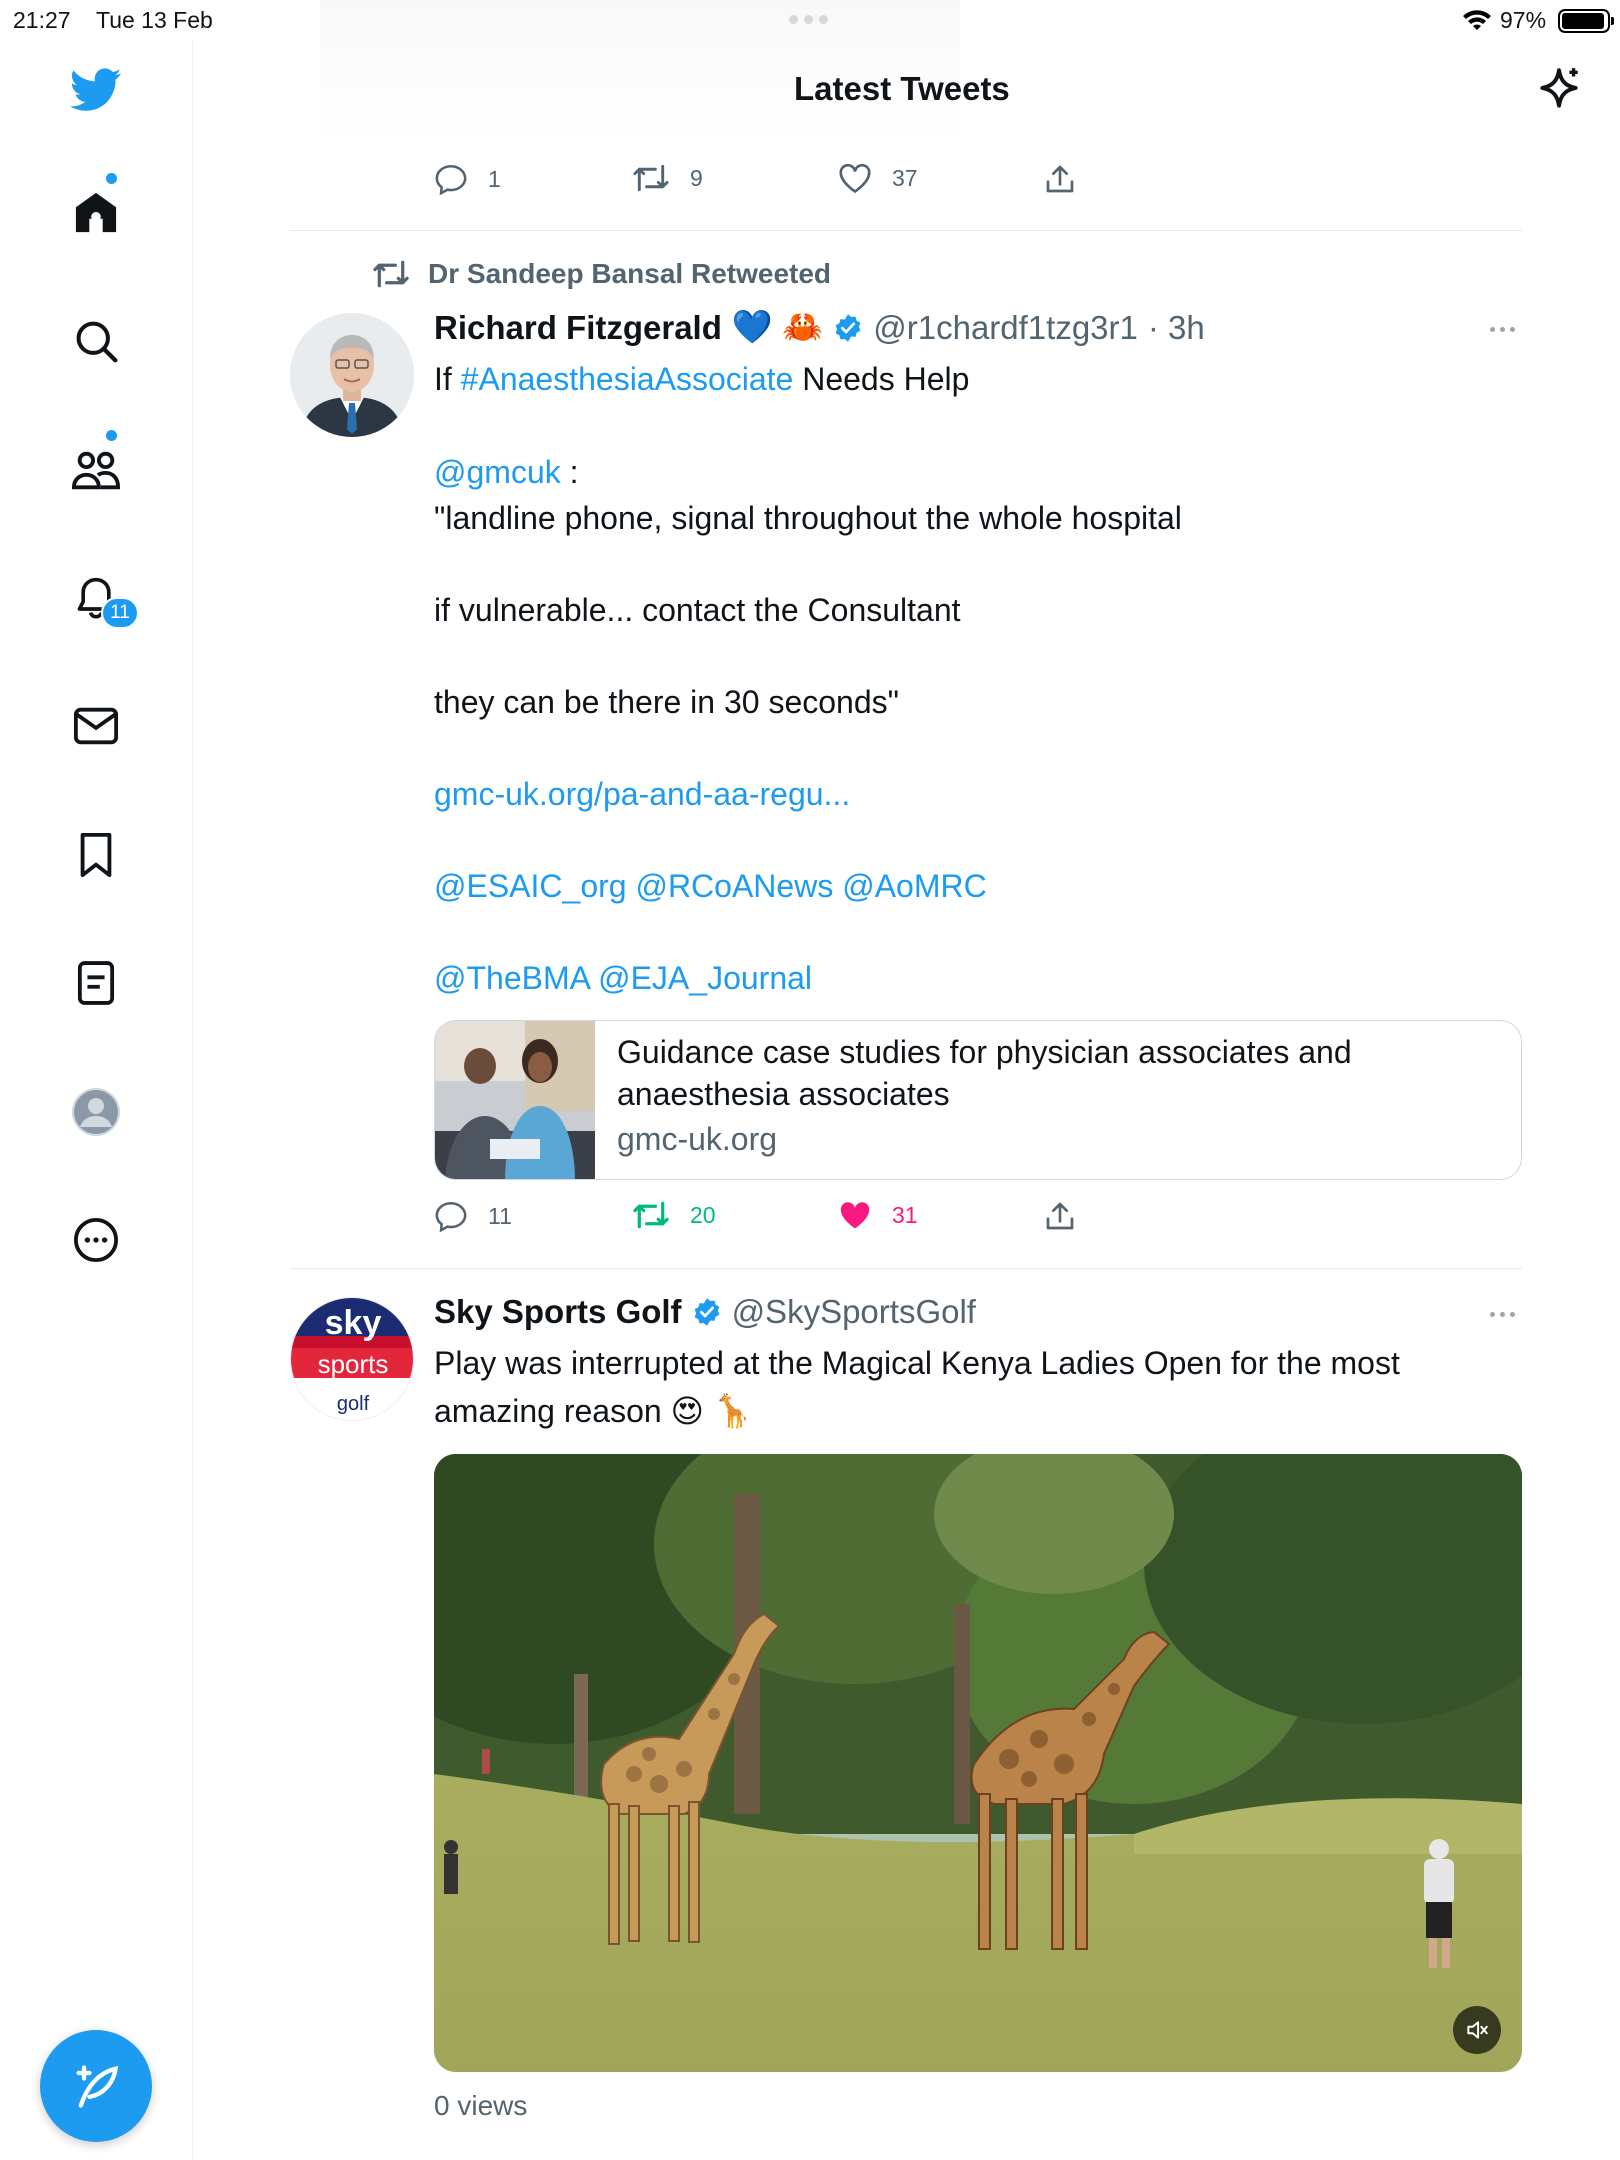 Image resolution: width=1620 pixels, height=2160 pixels. I want to click on battery-percent: 97%, so click(1523, 20).